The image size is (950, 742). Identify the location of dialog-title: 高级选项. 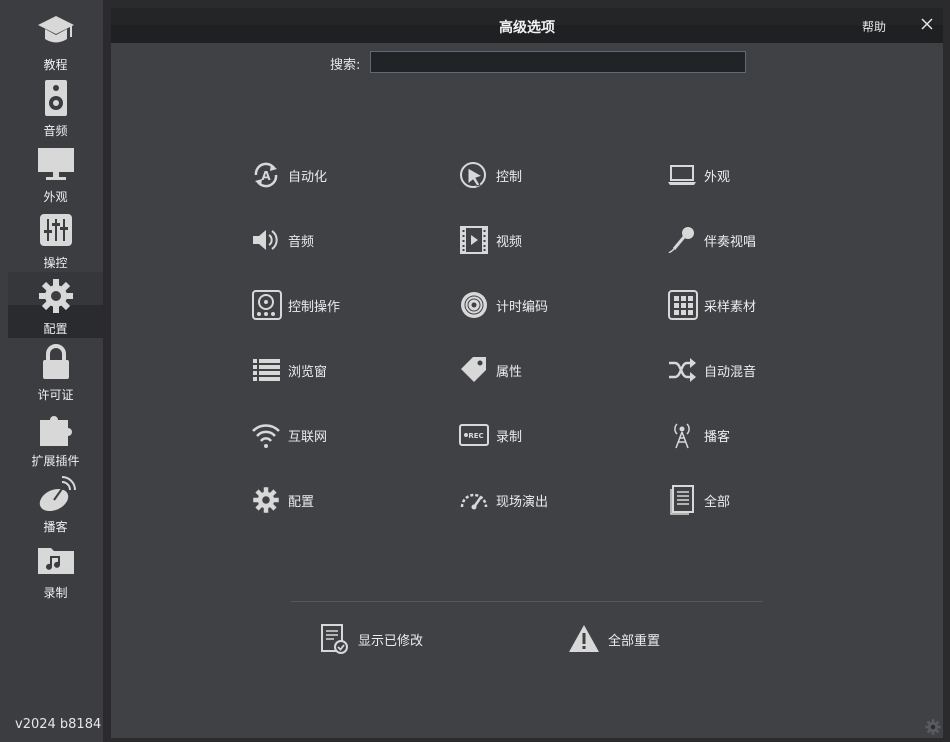
(527, 28).